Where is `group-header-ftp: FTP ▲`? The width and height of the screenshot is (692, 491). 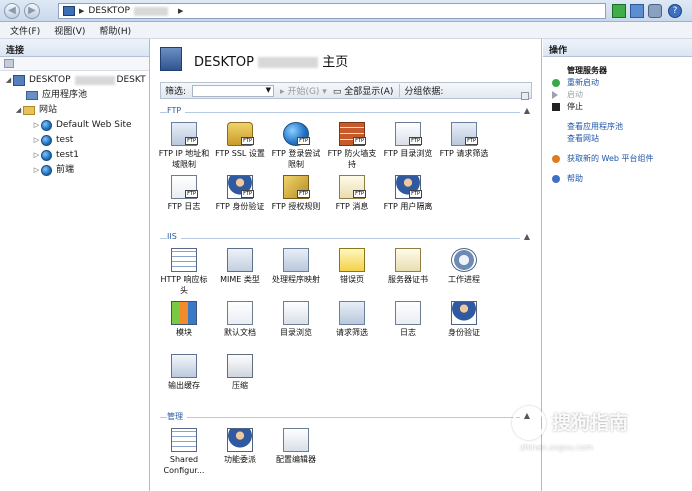
group-header-ftp: FTP ▲ is located at coordinates (345, 112).